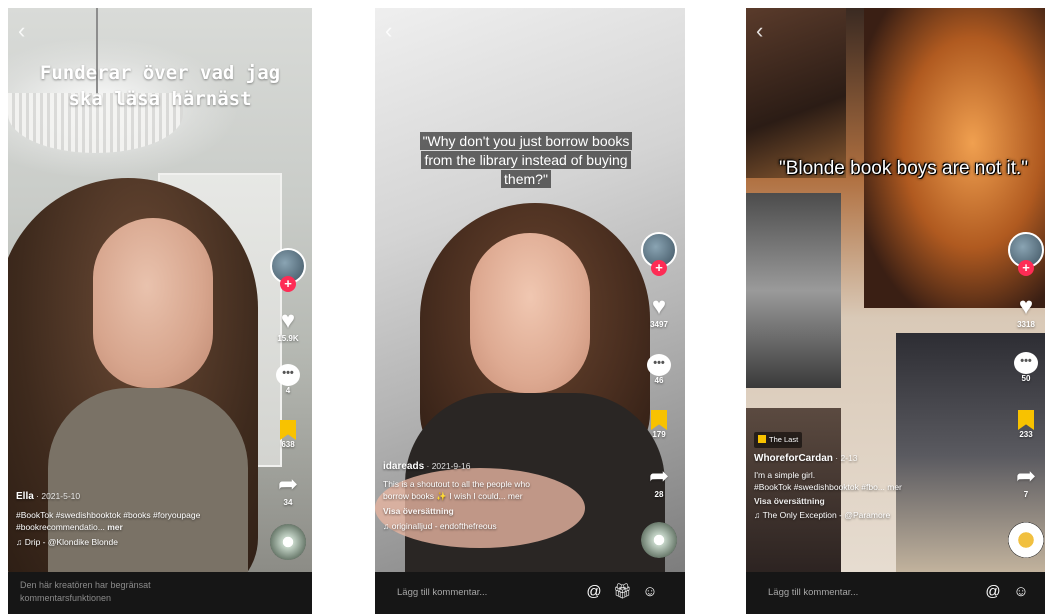 This screenshot has height=614, width=1045. What do you see at coordinates (288, 338) in the screenshot?
I see `like-count: 15.9K` at bounding box center [288, 338].